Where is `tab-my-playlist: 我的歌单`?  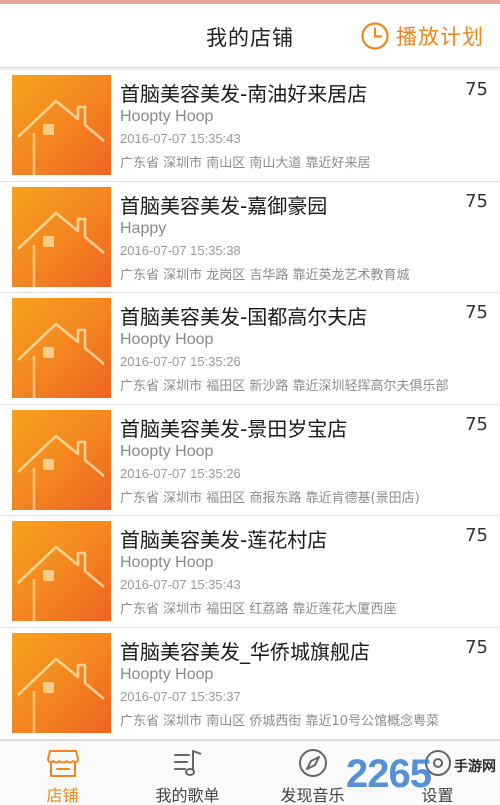 tab-my-playlist: 我的歌单 is located at coordinates (187, 773).